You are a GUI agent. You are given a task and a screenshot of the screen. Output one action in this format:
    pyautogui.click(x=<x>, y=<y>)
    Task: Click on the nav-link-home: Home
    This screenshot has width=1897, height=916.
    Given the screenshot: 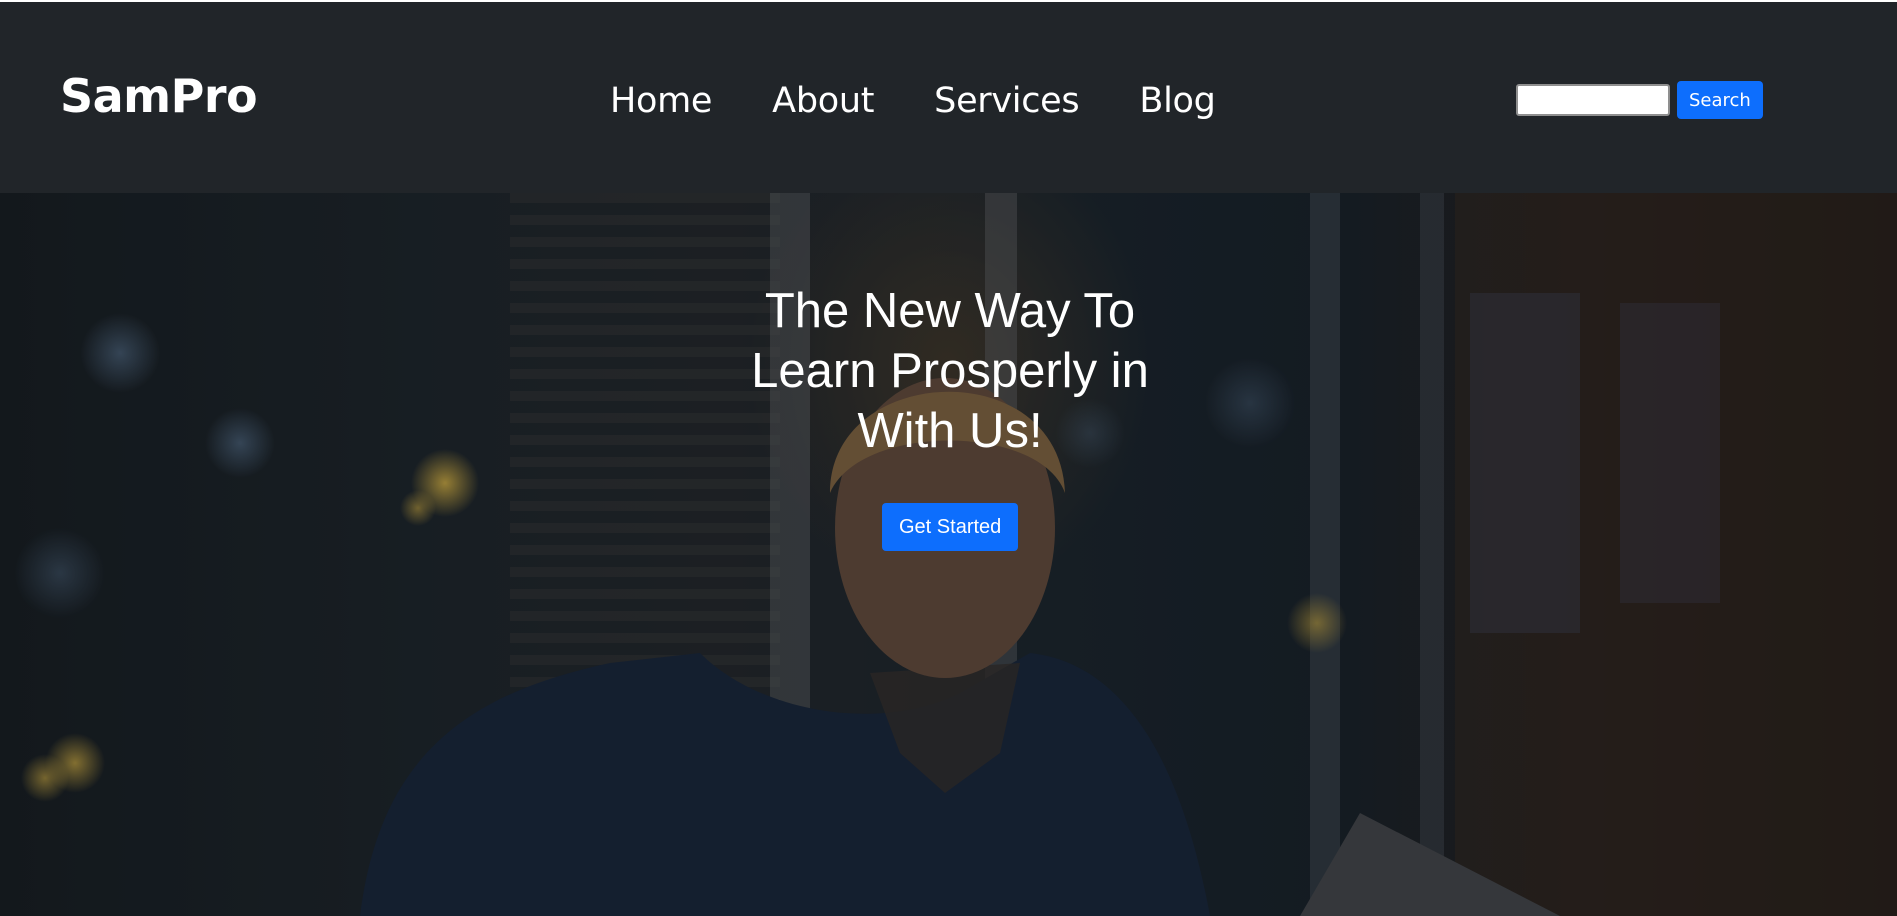 What is the action you would take?
    pyautogui.click(x=661, y=101)
    